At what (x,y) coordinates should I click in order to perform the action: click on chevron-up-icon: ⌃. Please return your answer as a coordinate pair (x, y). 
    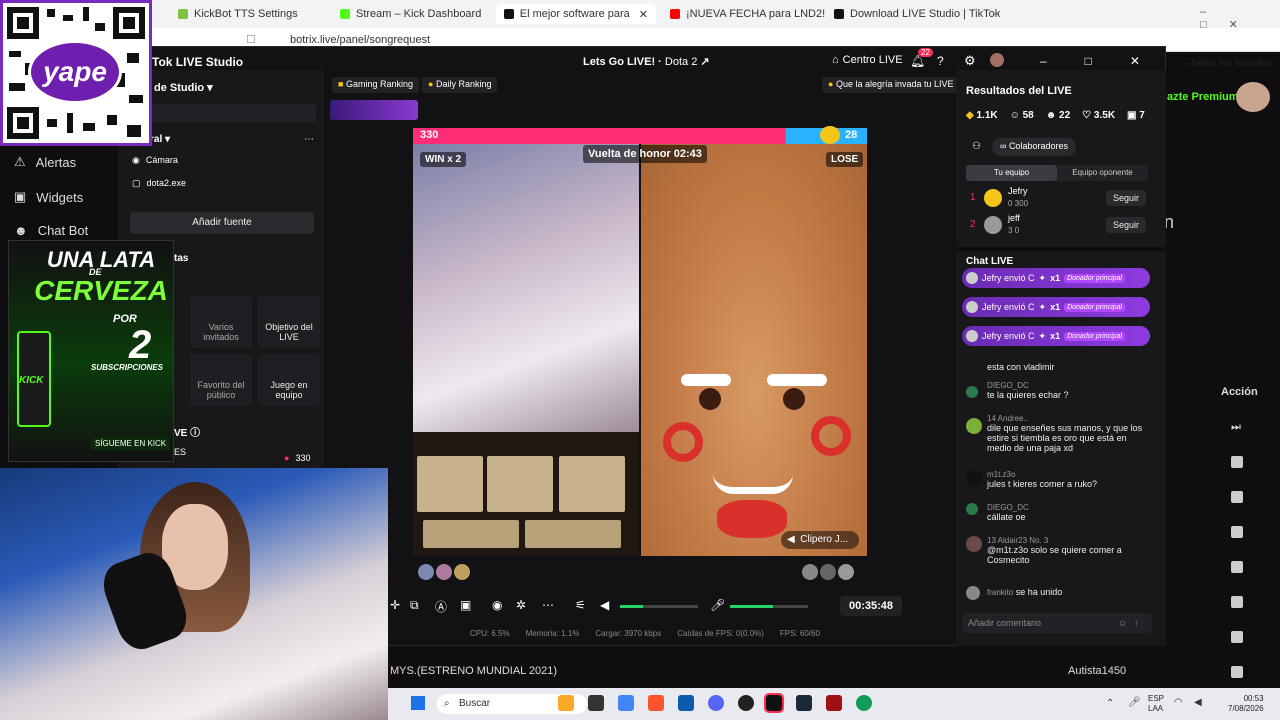
    Looking at the image, I should click on (1110, 703).